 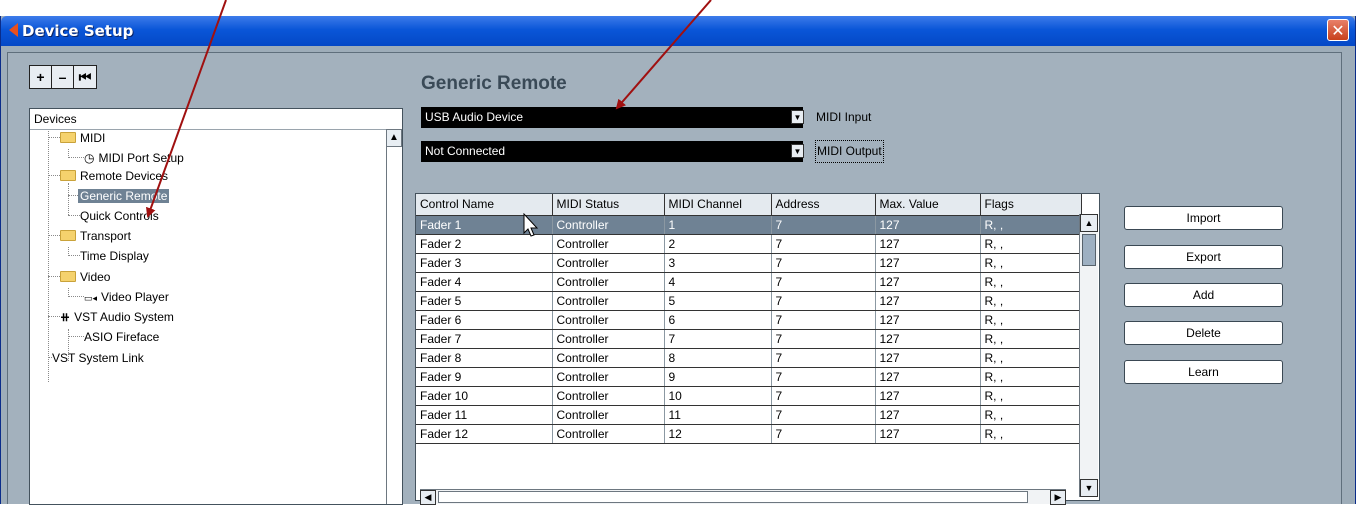 What do you see at coordinates (113, 216) in the screenshot?
I see `tree-item-quick-controls: Quick Controls` at bounding box center [113, 216].